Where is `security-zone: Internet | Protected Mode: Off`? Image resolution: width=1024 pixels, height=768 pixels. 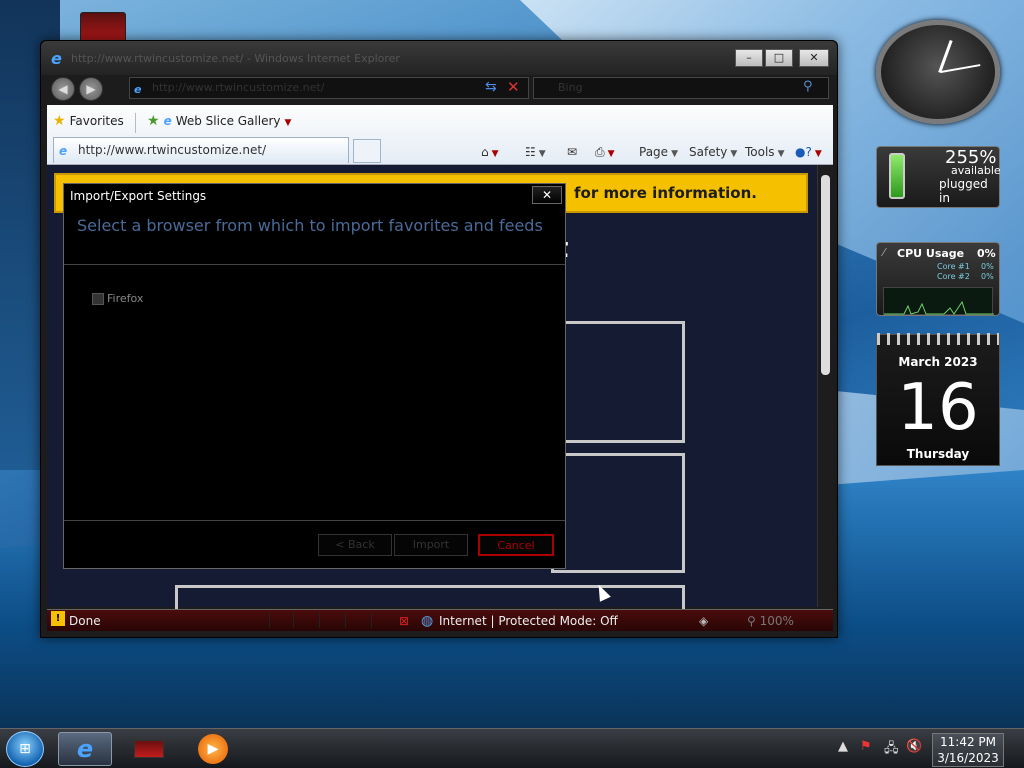
security-zone: Internet | Protected Mode: Off is located at coordinates (528, 621).